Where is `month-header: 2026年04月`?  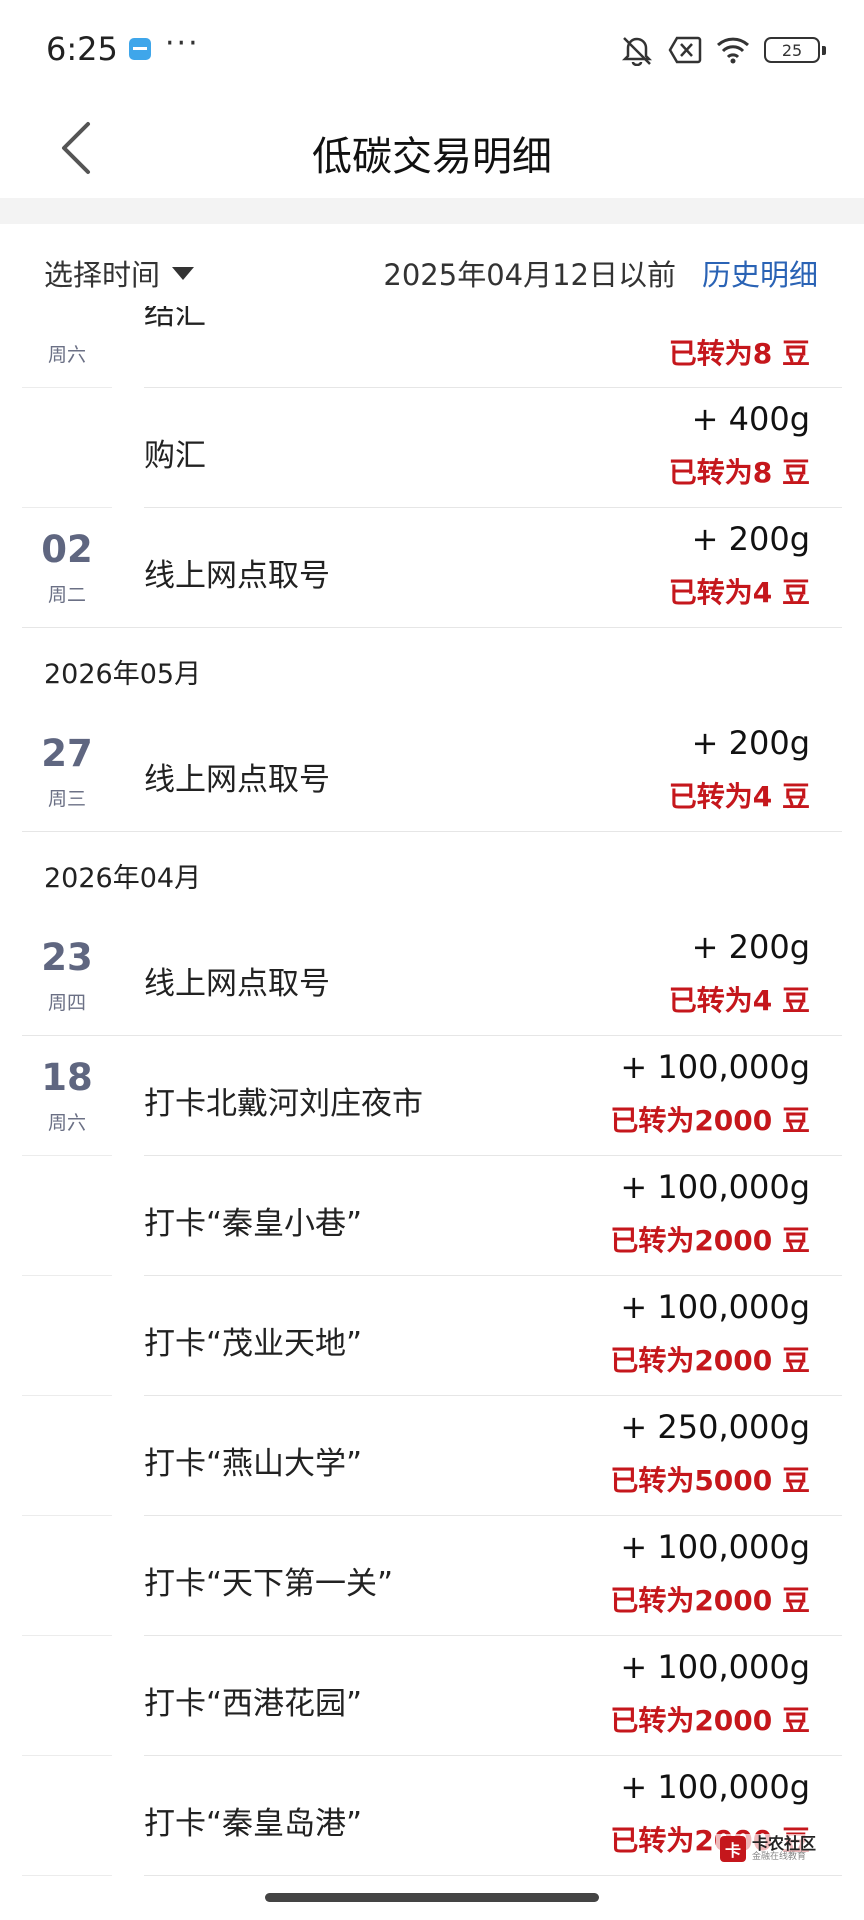 month-header: 2026年04月 is located at coordinates (432, 874).